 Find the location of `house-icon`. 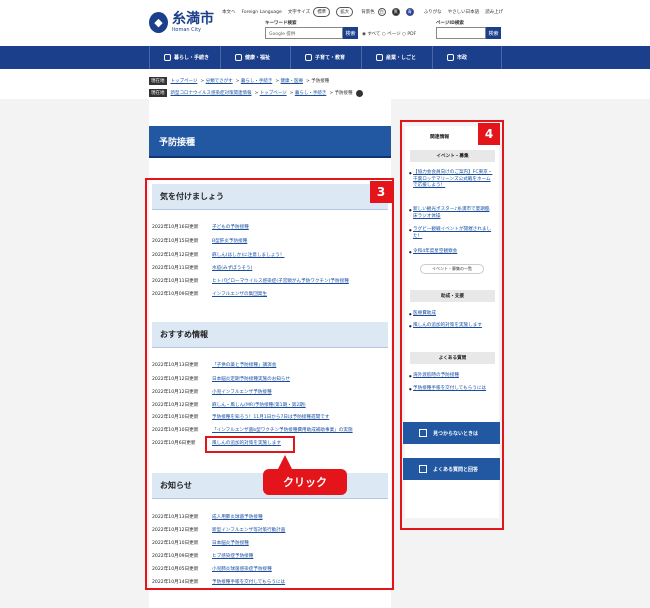

house-icon is located at coordinates (167, 57).